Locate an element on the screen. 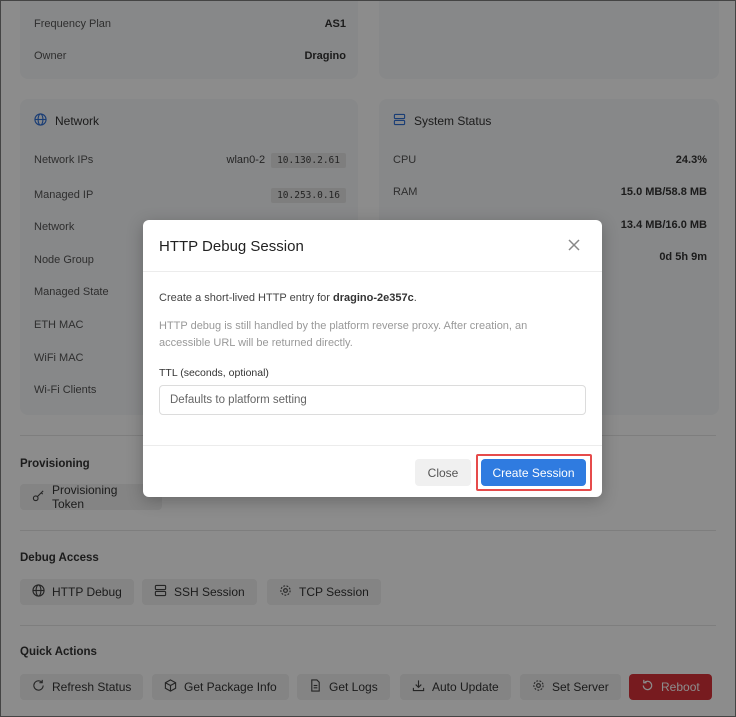 This screenshot has height=717, width=736. modal-footer-divider is located at coordinates (372, 445).